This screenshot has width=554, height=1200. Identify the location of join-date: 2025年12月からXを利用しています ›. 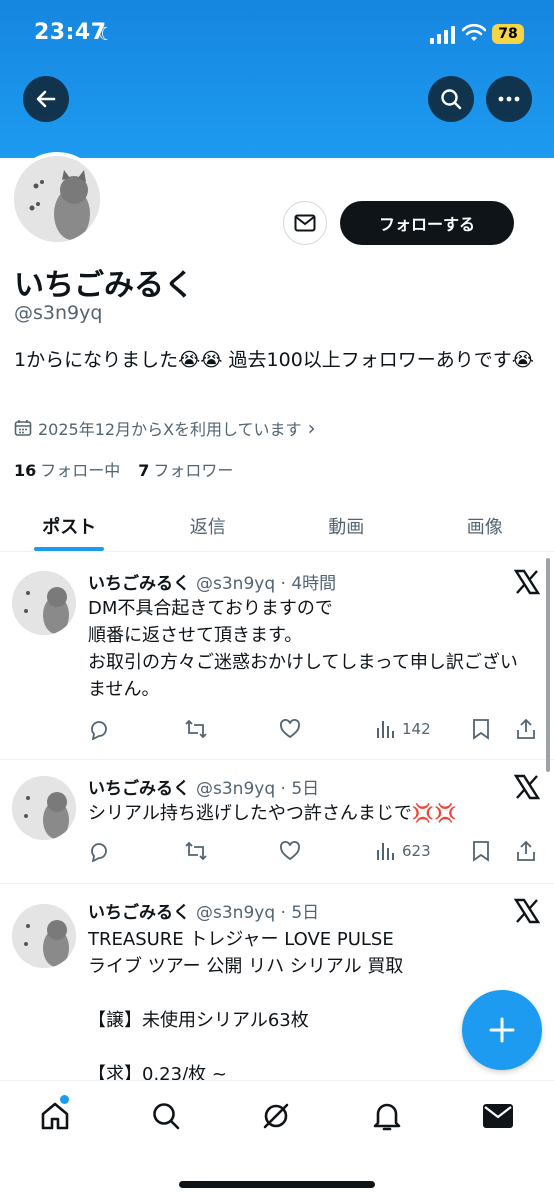
(165, 428).